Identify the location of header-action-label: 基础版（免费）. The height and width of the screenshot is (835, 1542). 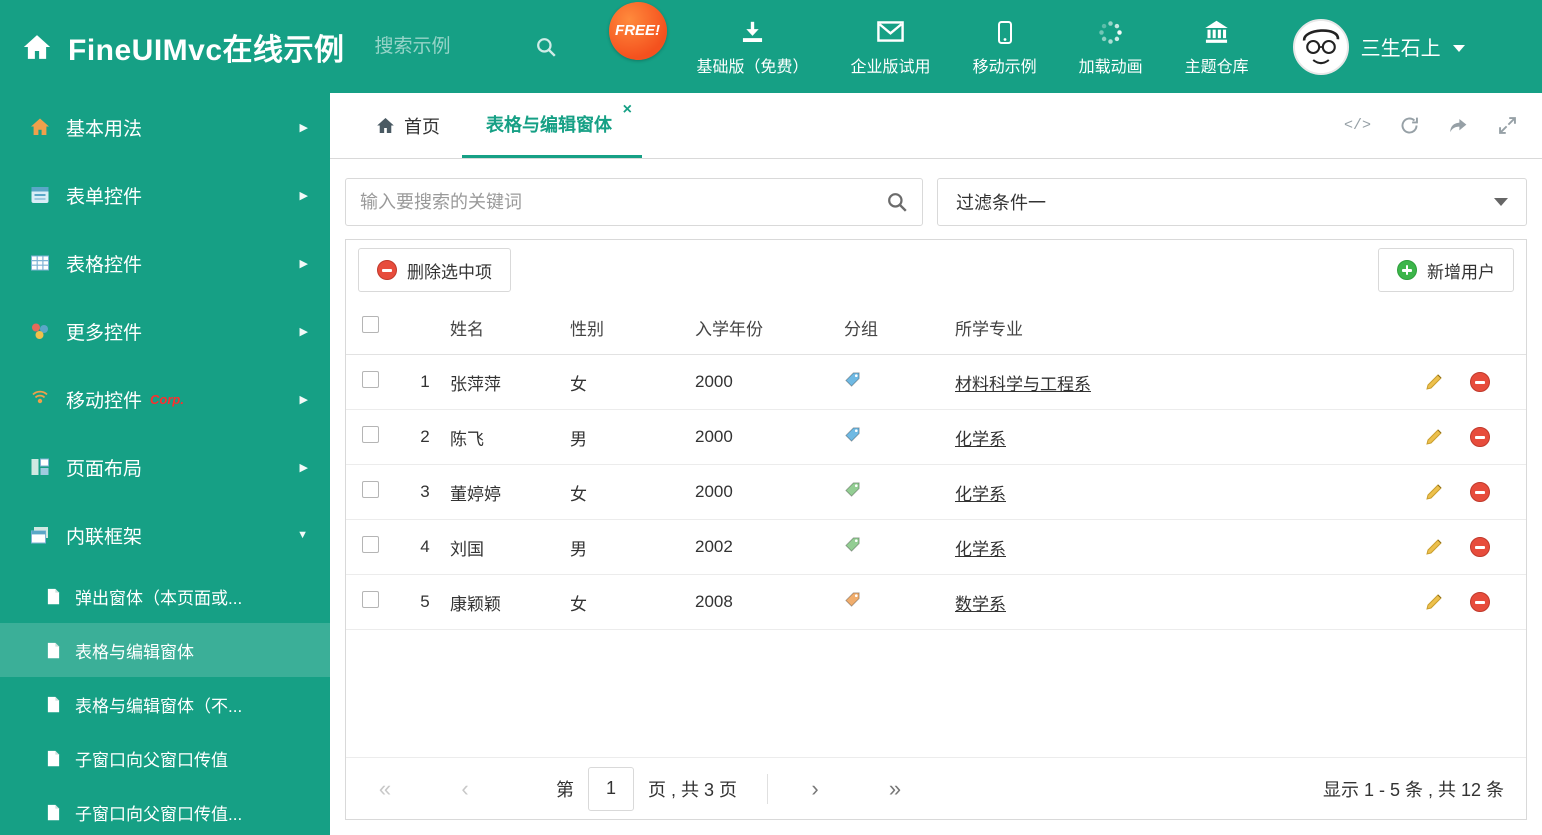
(752, 67).